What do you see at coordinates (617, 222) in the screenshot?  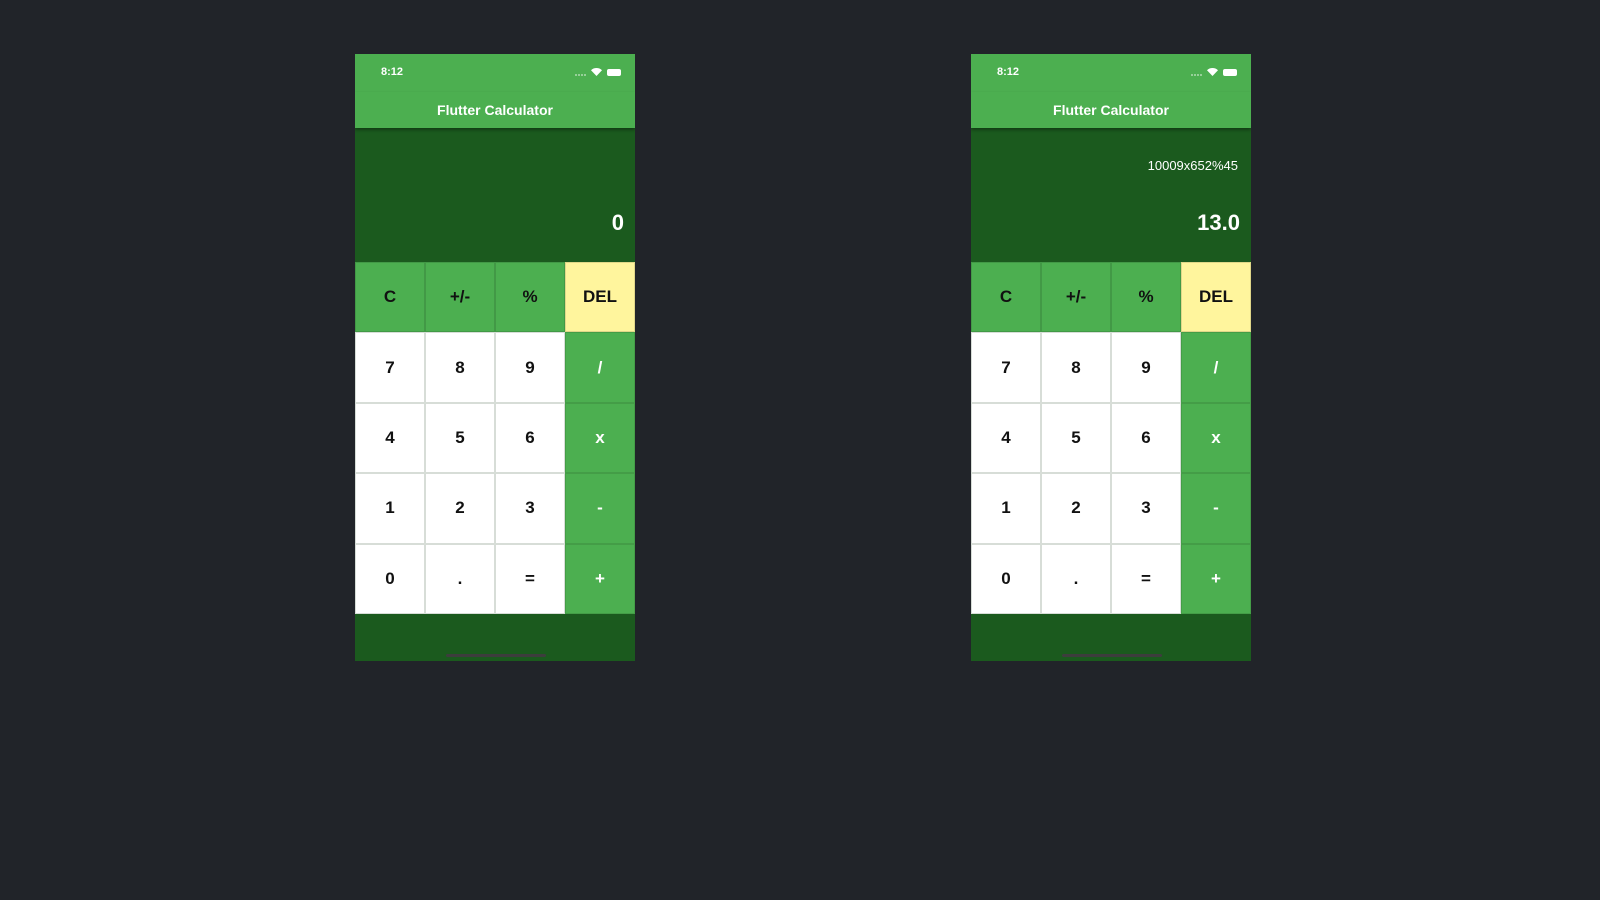 I see `result-text: 0` at bounding box center [617, 222].